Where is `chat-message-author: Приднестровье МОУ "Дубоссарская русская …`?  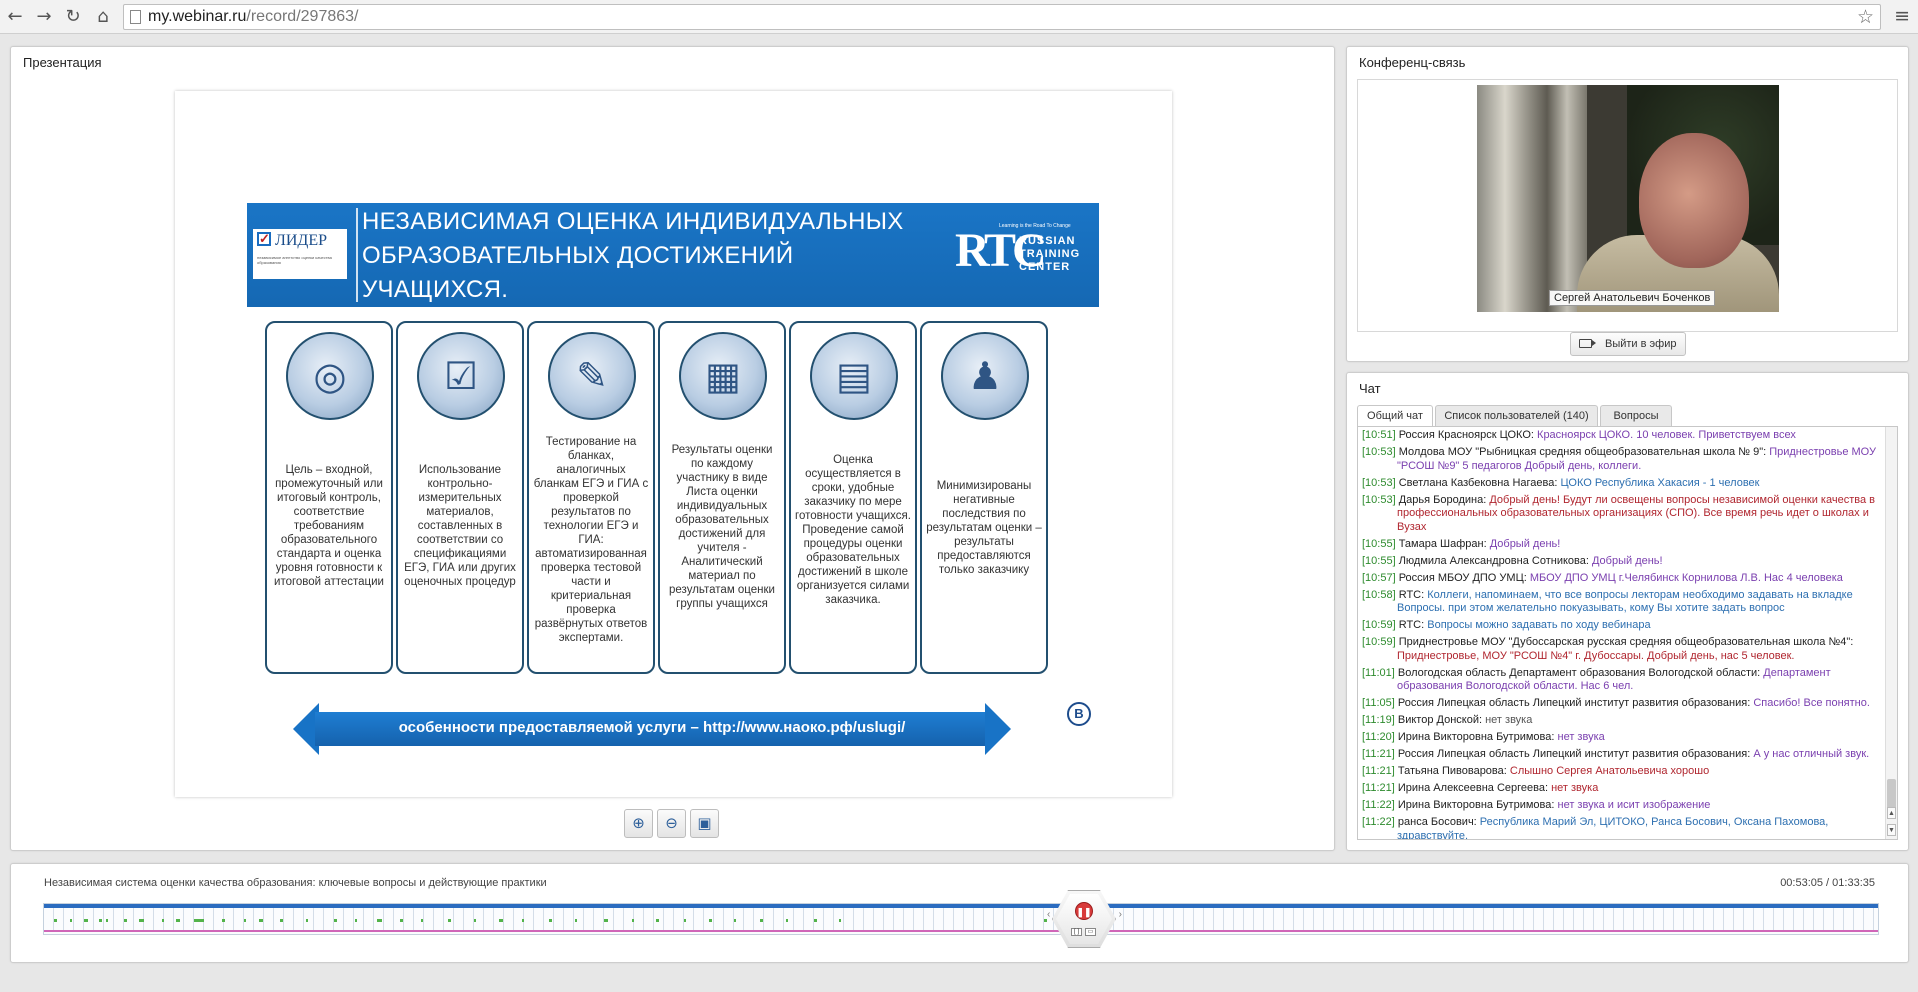
chat-message-author: Приднестровье МОУ "Дубоссарская русская … is located at coordinates (1626, 642).